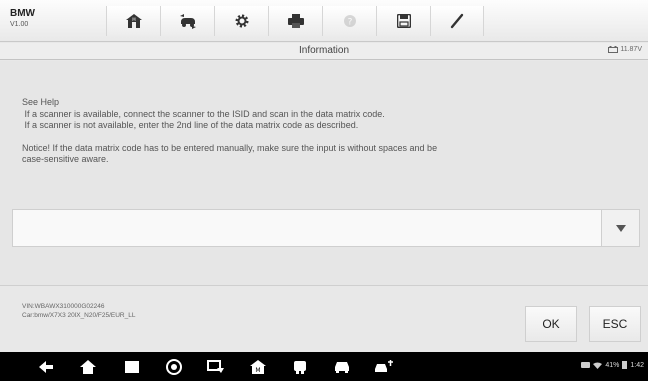 The height and width of the screenshot is (381, 648). I want to click on vehicle-button, so click(342, 367).